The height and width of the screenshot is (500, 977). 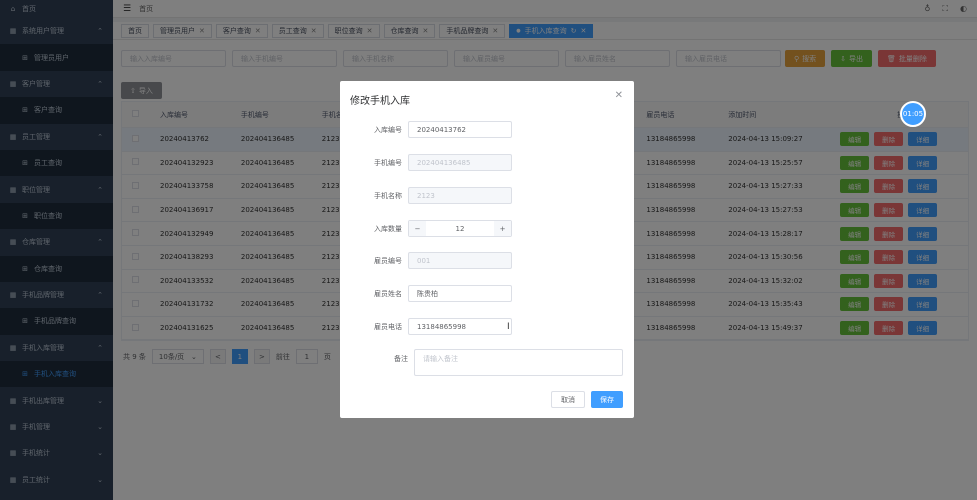 I want to click on form-row: 雇员姓名 陈贵柏, so click(x=487, y=293).